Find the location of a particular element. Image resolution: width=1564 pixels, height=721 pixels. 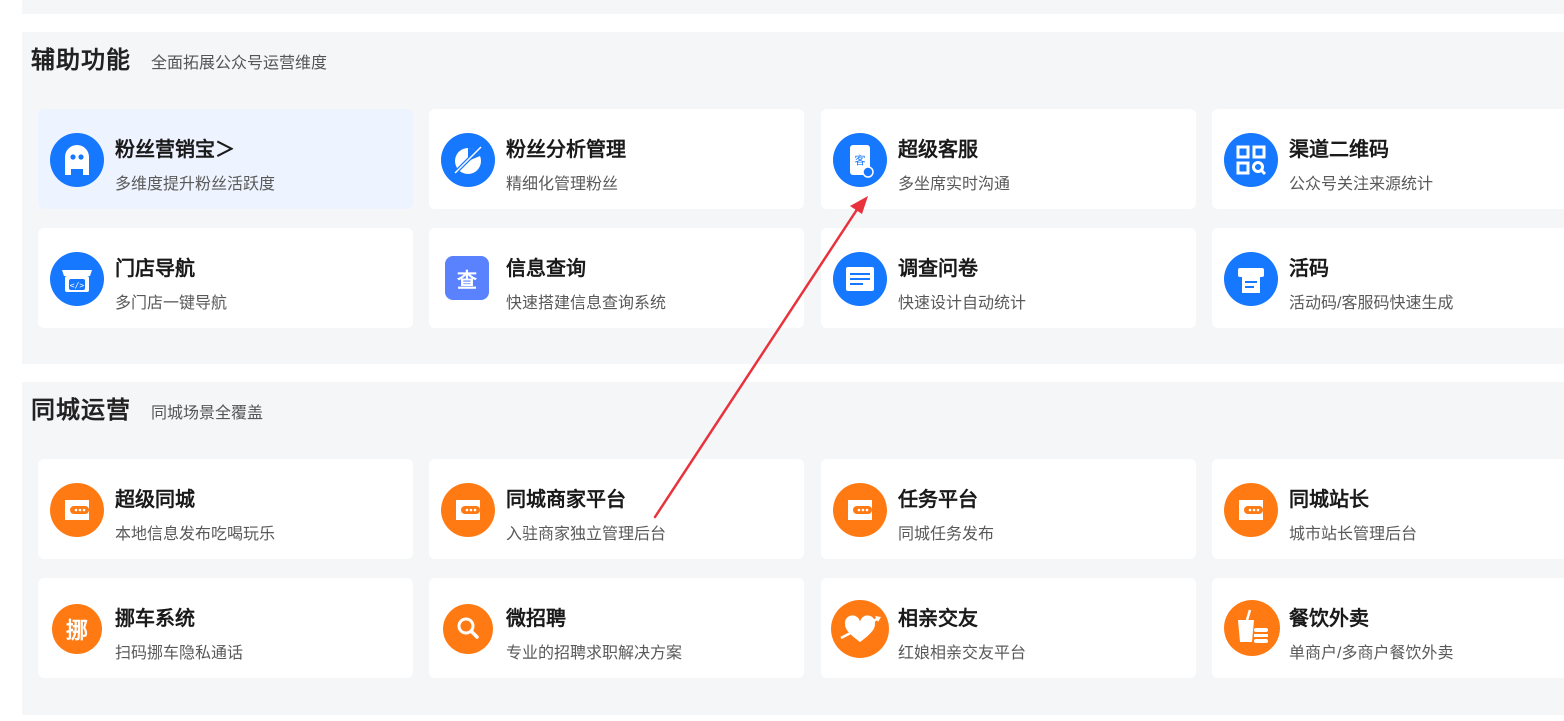

card-description: 同城任务发布 is located at coordinates (946, 534).